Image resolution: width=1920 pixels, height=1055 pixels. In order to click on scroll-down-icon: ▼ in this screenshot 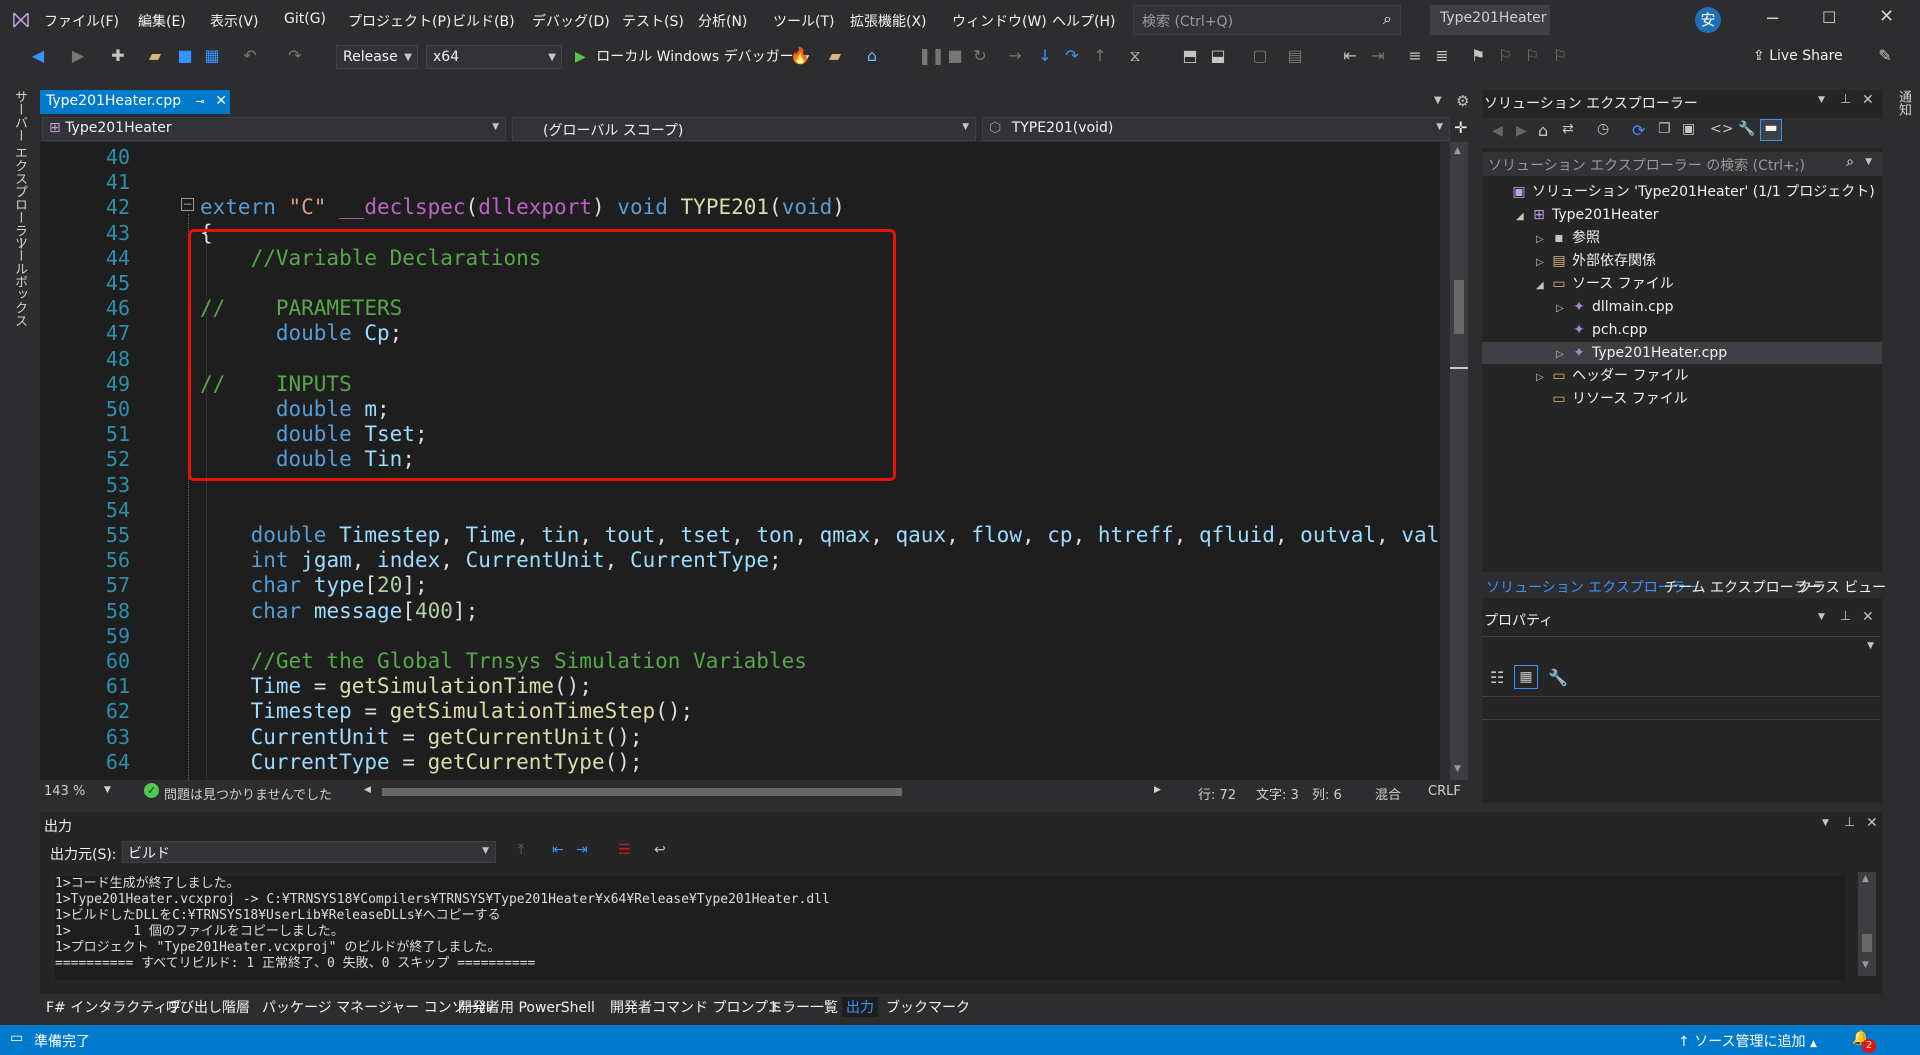, I will do `click(1865, 965)`.